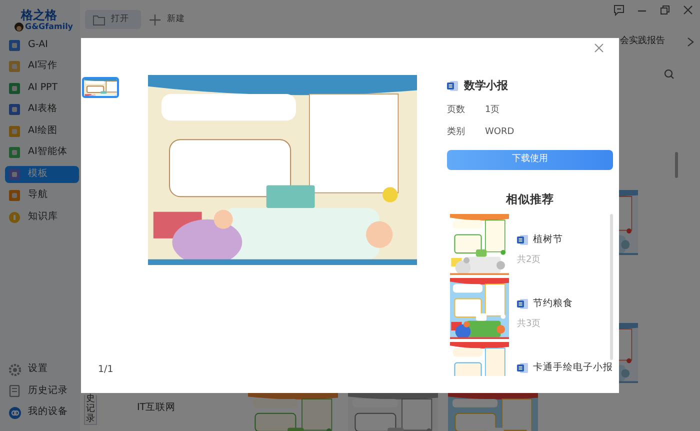  Describe the element at coordinates (15, 412) in the screenshot. I see `device-icon` at that location.